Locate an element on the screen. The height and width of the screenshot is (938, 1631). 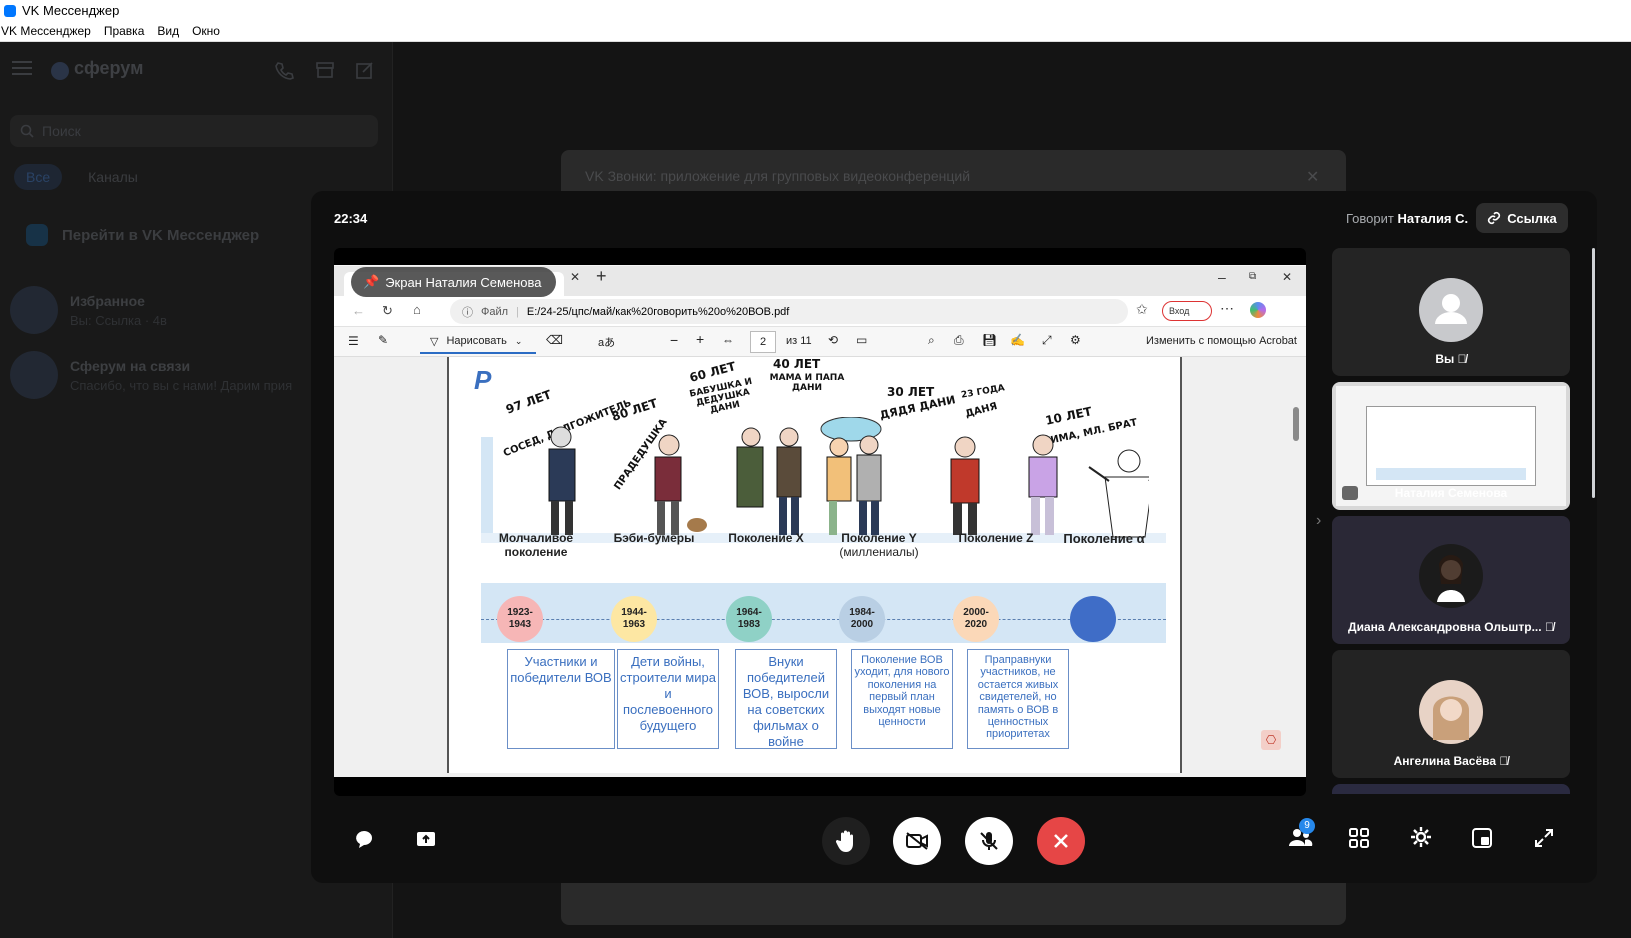
read-aloud-icon: aあ is located at coordinates (606, 342).